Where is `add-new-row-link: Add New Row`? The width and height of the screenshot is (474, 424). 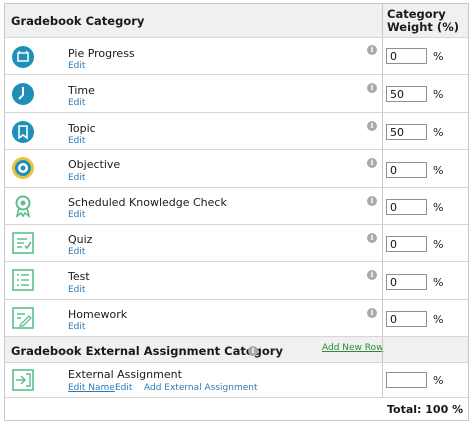 add-new-row-link: Add New Row is located at coordinates (353, 348).